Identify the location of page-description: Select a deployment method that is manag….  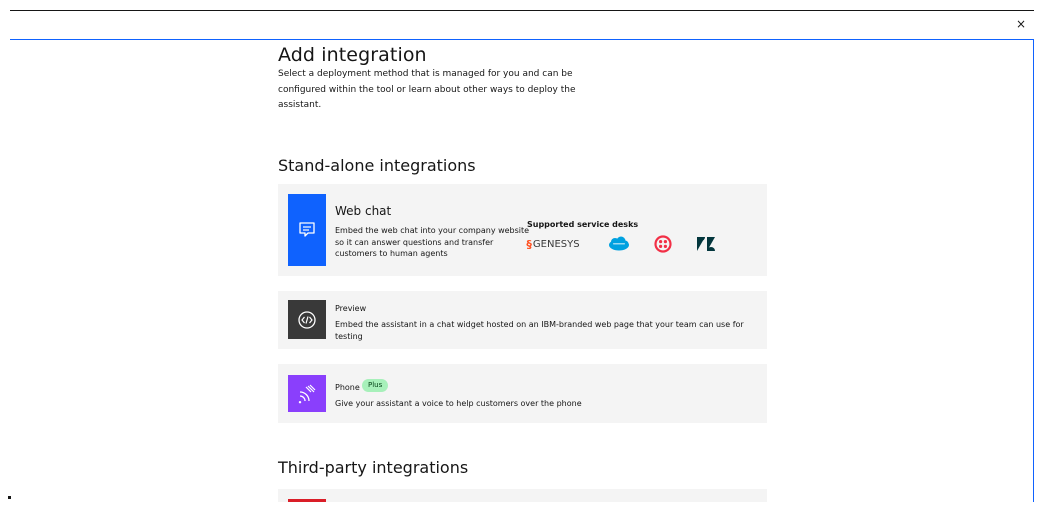
(427, 89).